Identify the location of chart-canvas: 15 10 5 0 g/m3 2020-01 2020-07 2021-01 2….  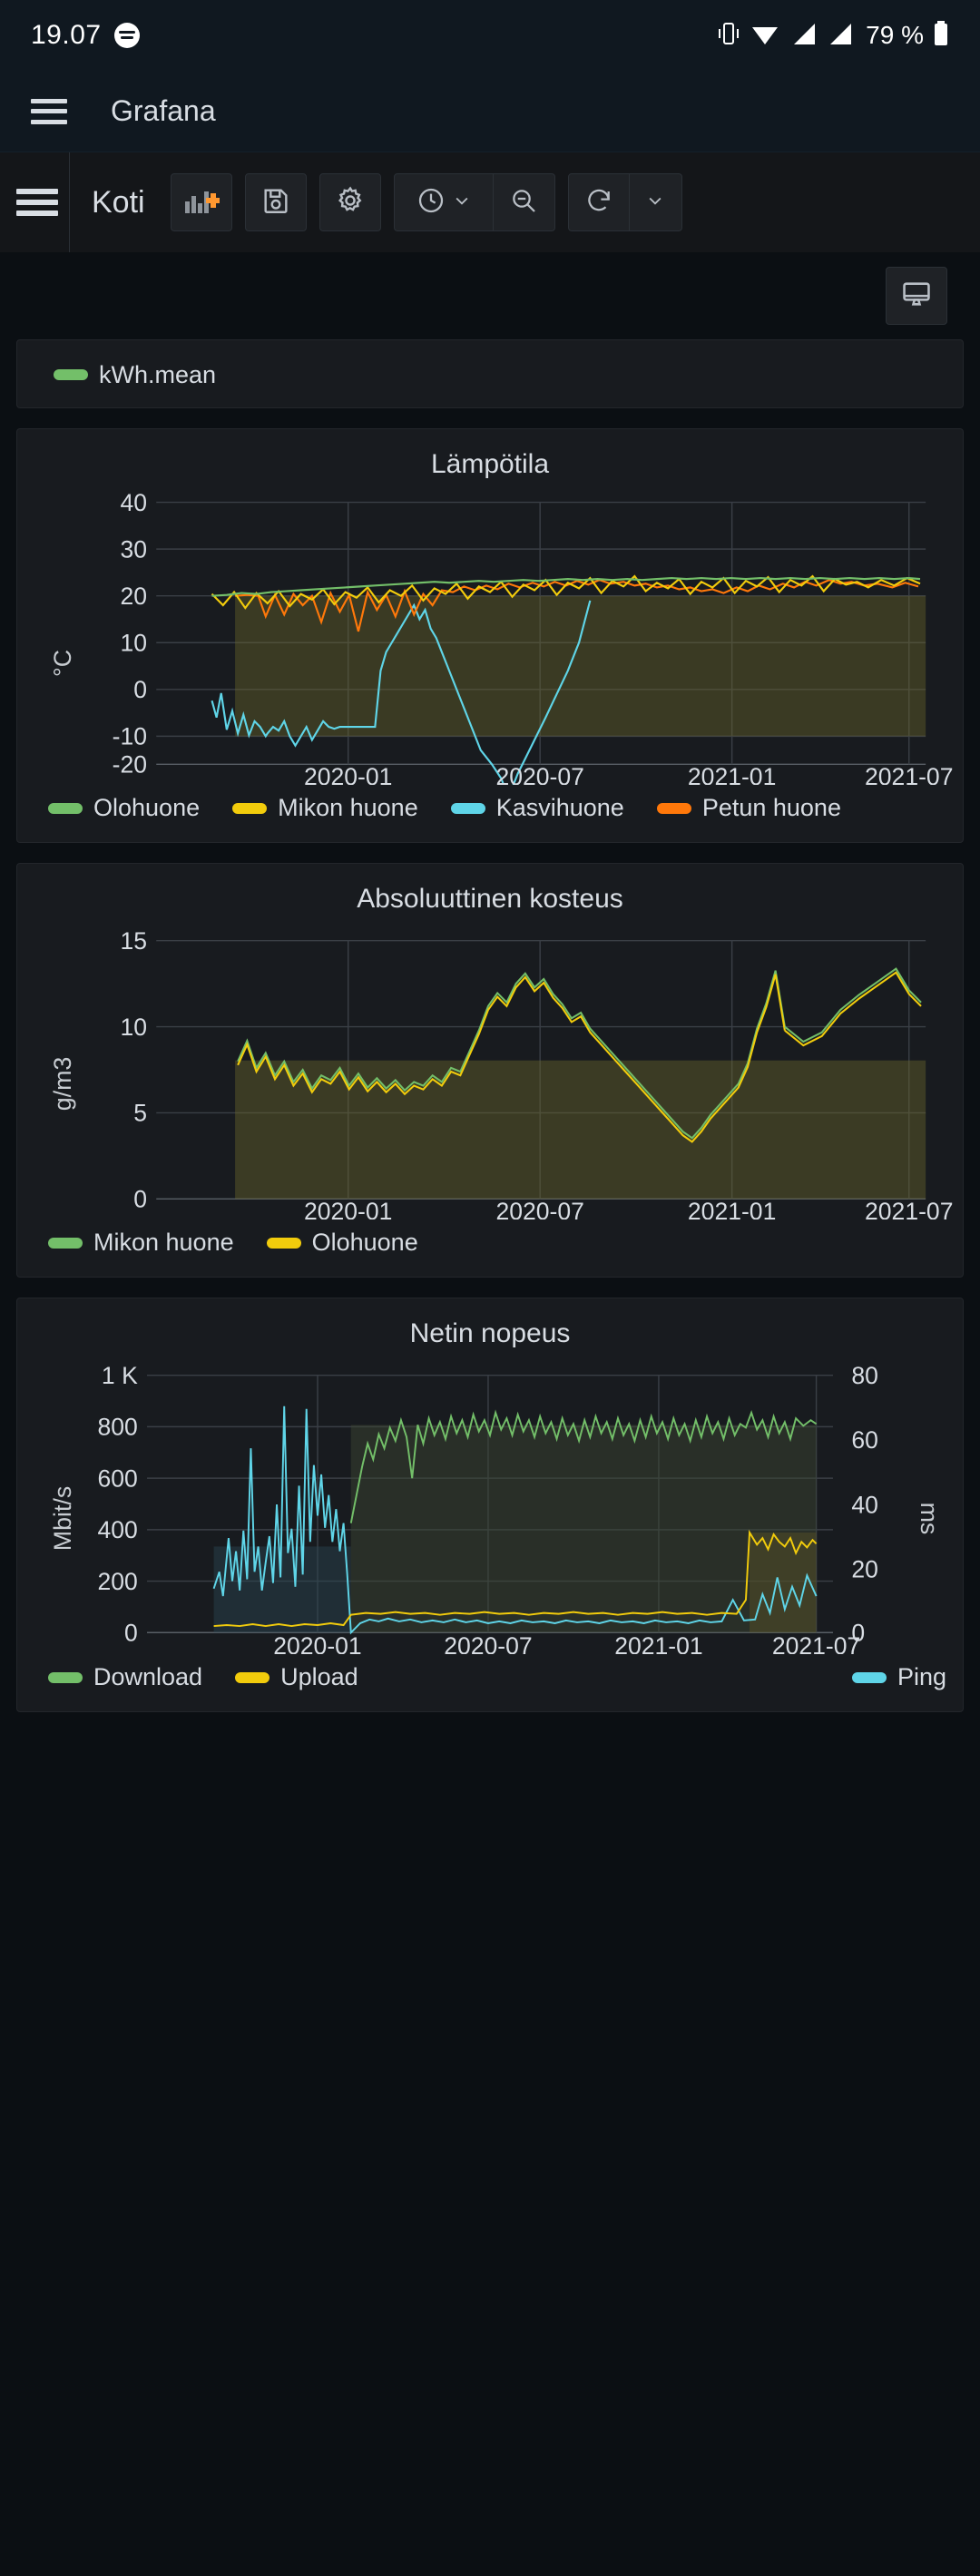
(501, 1073).